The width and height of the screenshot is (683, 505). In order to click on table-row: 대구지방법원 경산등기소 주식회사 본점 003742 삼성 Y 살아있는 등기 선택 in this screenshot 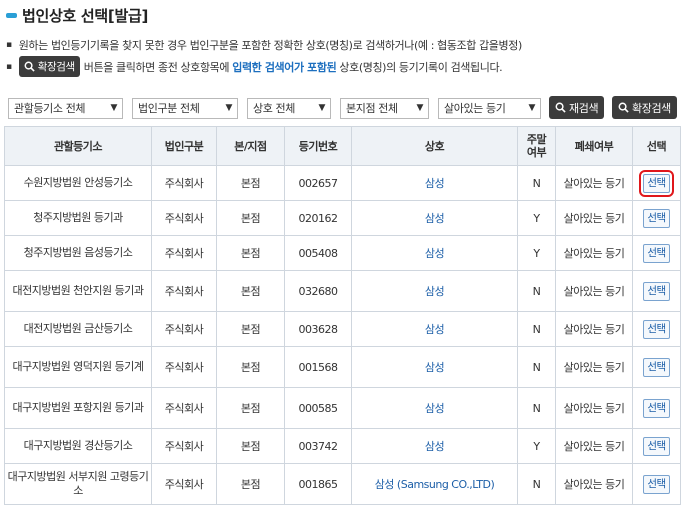, I will do `click(342, 446)`.